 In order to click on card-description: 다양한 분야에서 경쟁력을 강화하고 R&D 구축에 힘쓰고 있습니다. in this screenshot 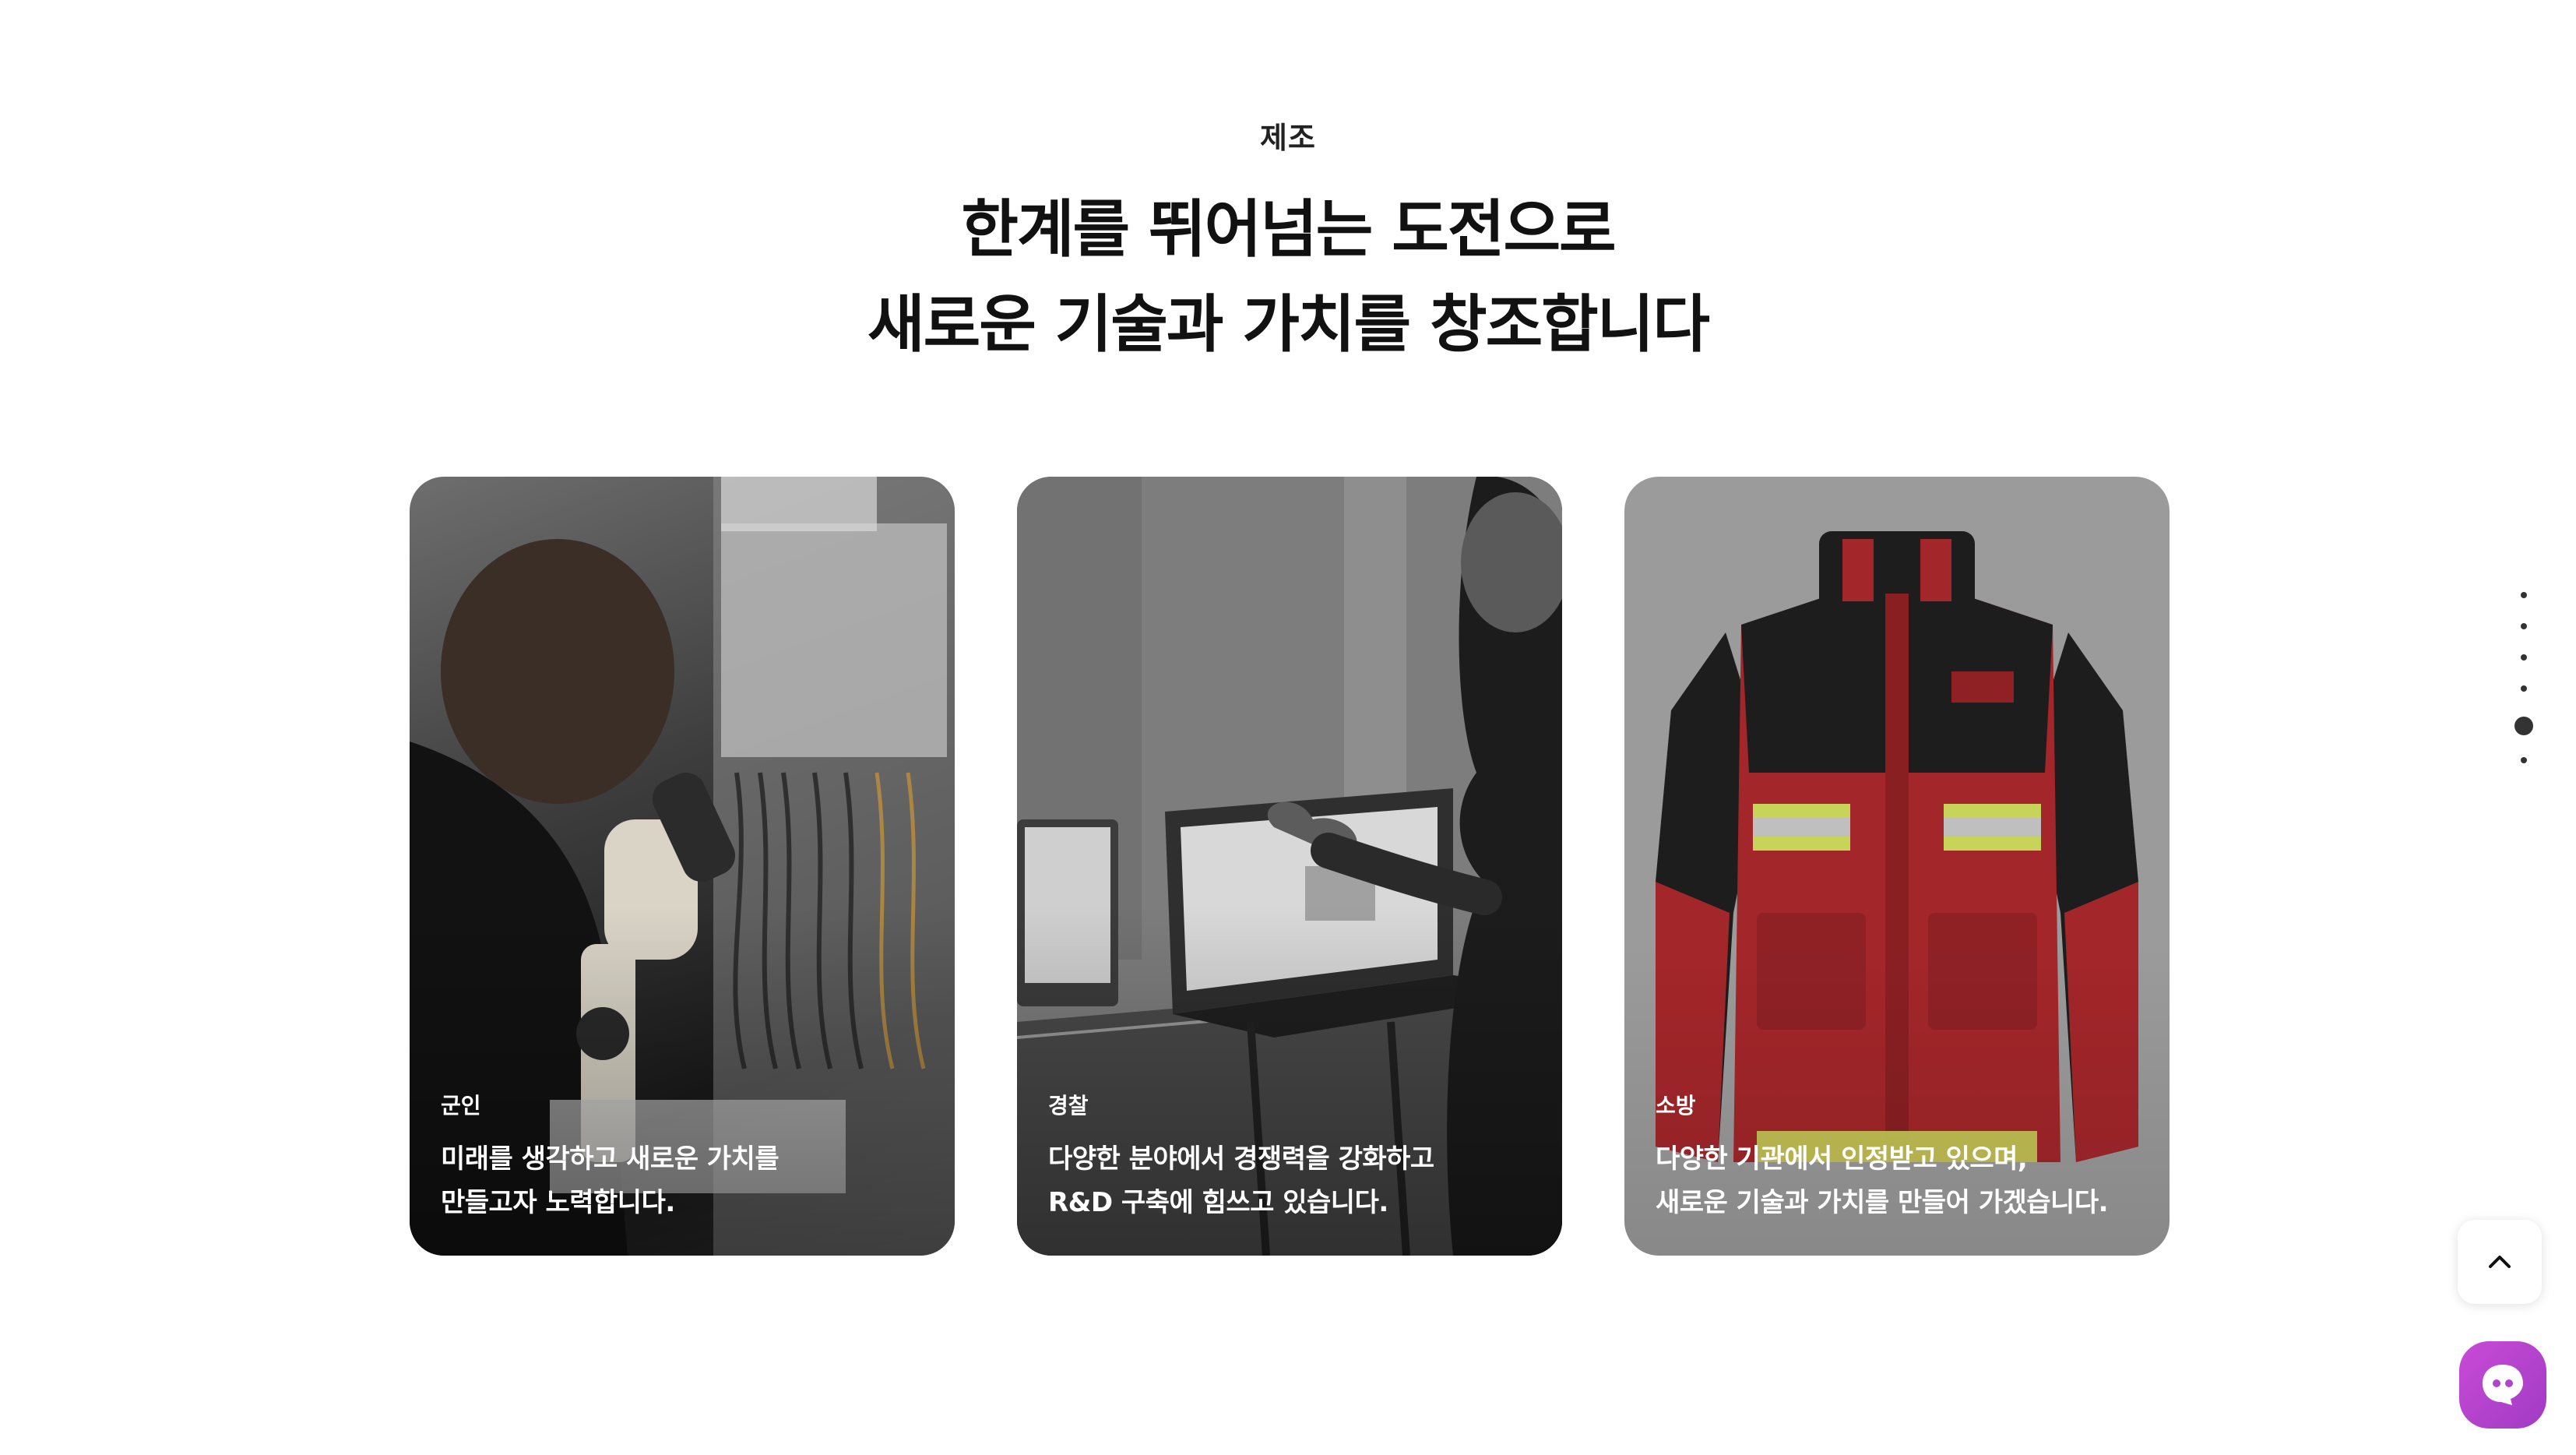, I will do `click(1241, 1181)`.